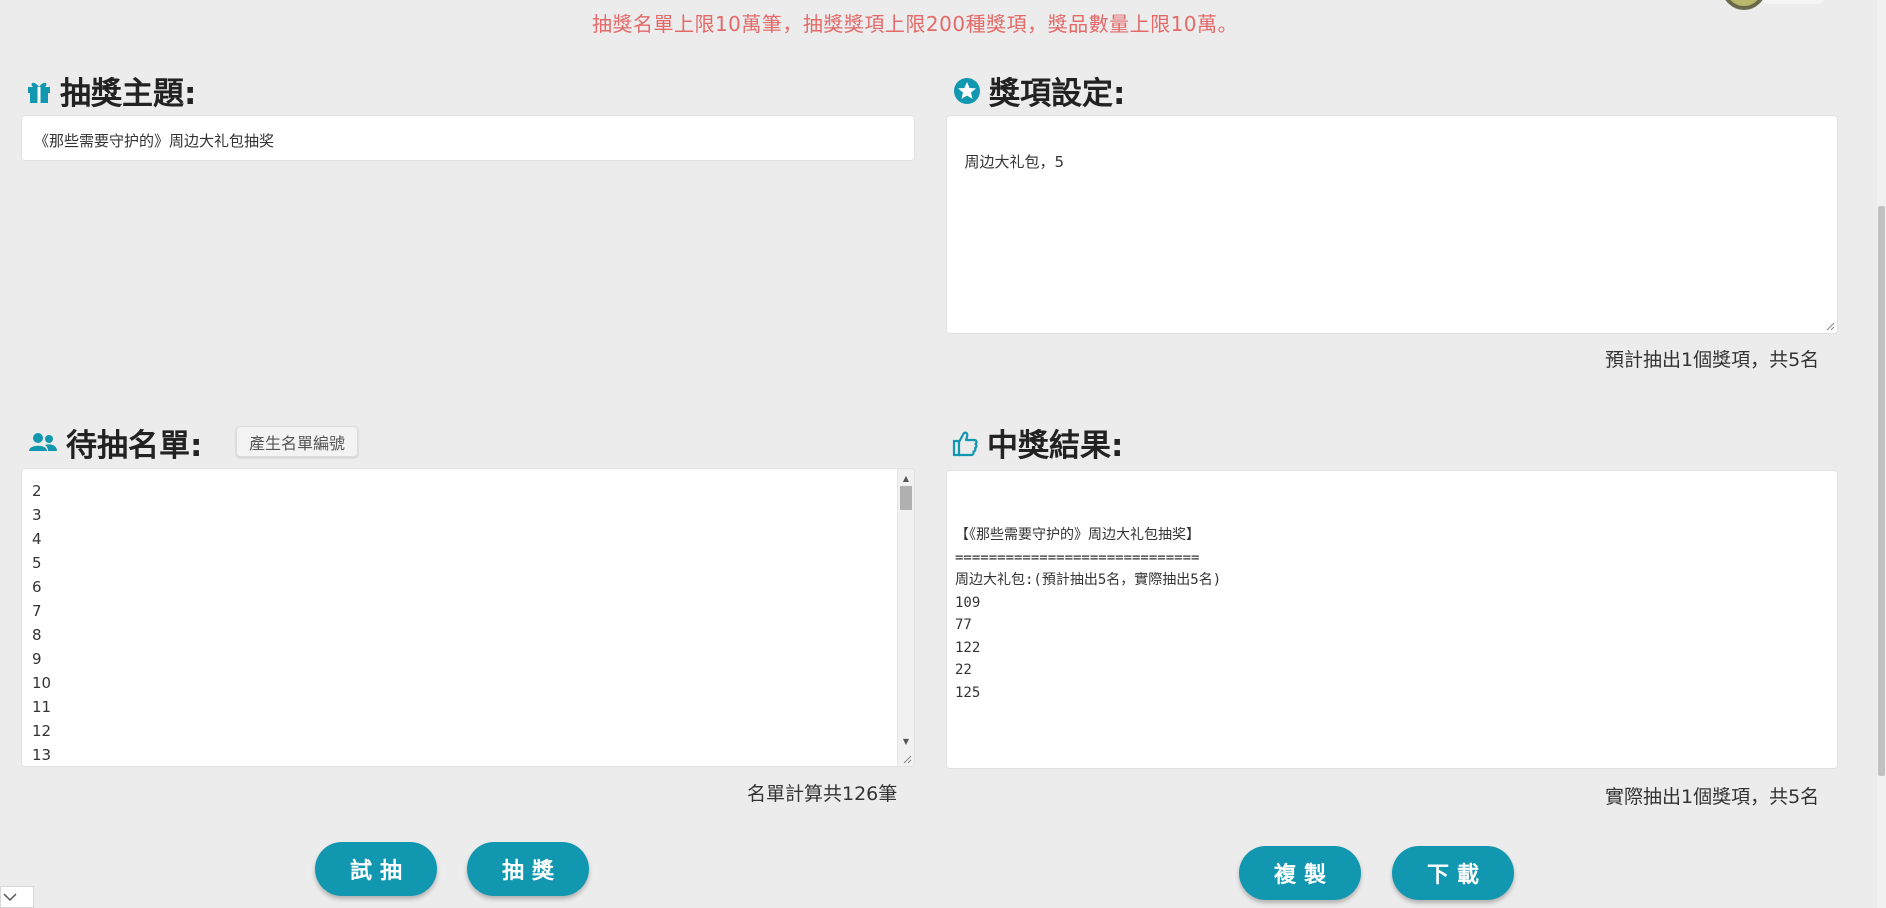 Image resolution: width=1886 pixels, height=908 pixels. I want to click on scroll-down-icon: ▼, so click(906, 741).